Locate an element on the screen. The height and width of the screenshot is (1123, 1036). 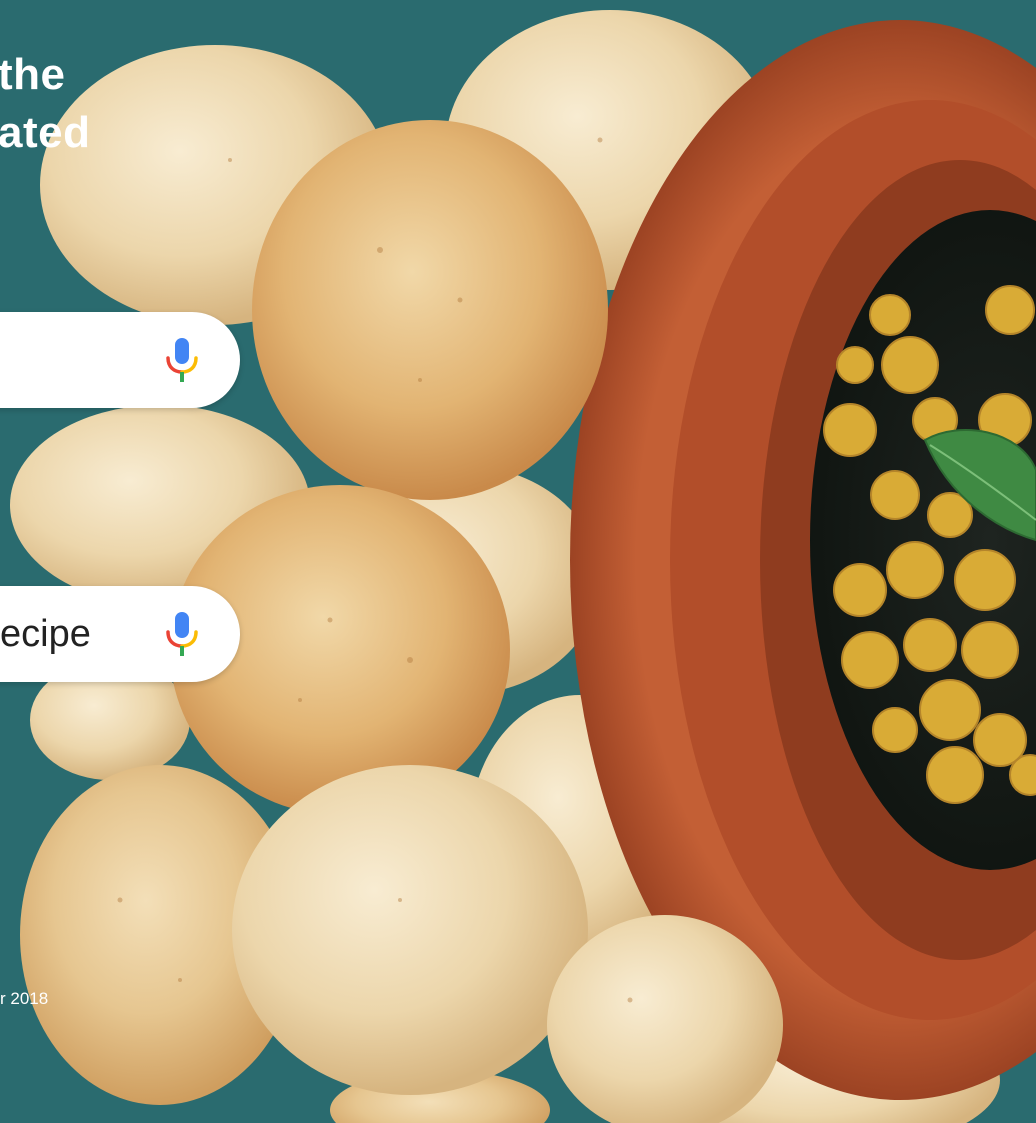
headline-line-1: the is located at coordinates (33, 74).